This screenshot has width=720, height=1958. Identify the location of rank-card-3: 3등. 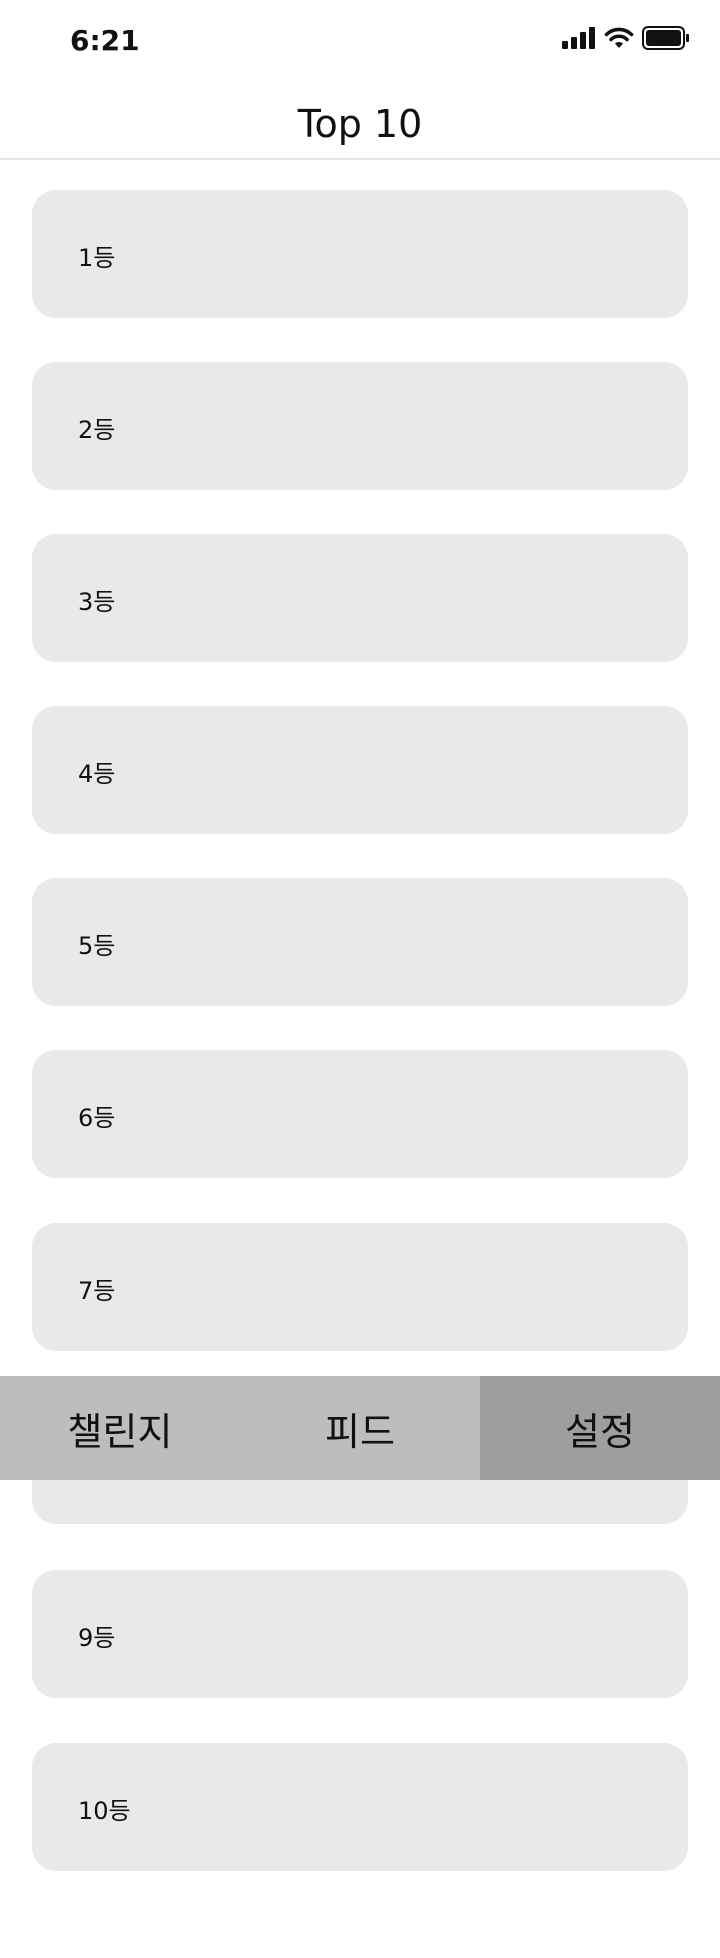
(360, 598).